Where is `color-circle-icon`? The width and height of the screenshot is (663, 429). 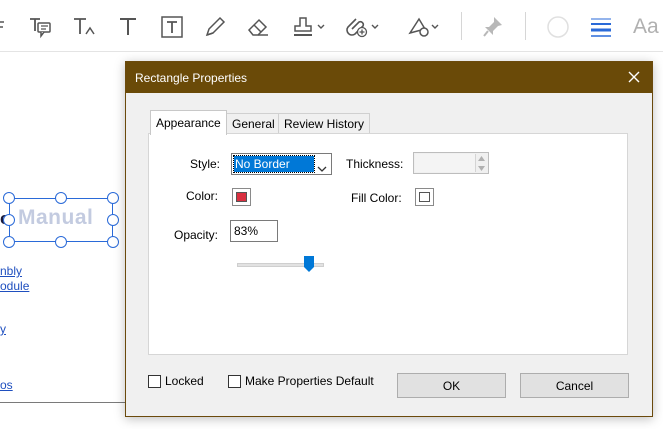
color-circle-icon is located at coordinates (558, 27).